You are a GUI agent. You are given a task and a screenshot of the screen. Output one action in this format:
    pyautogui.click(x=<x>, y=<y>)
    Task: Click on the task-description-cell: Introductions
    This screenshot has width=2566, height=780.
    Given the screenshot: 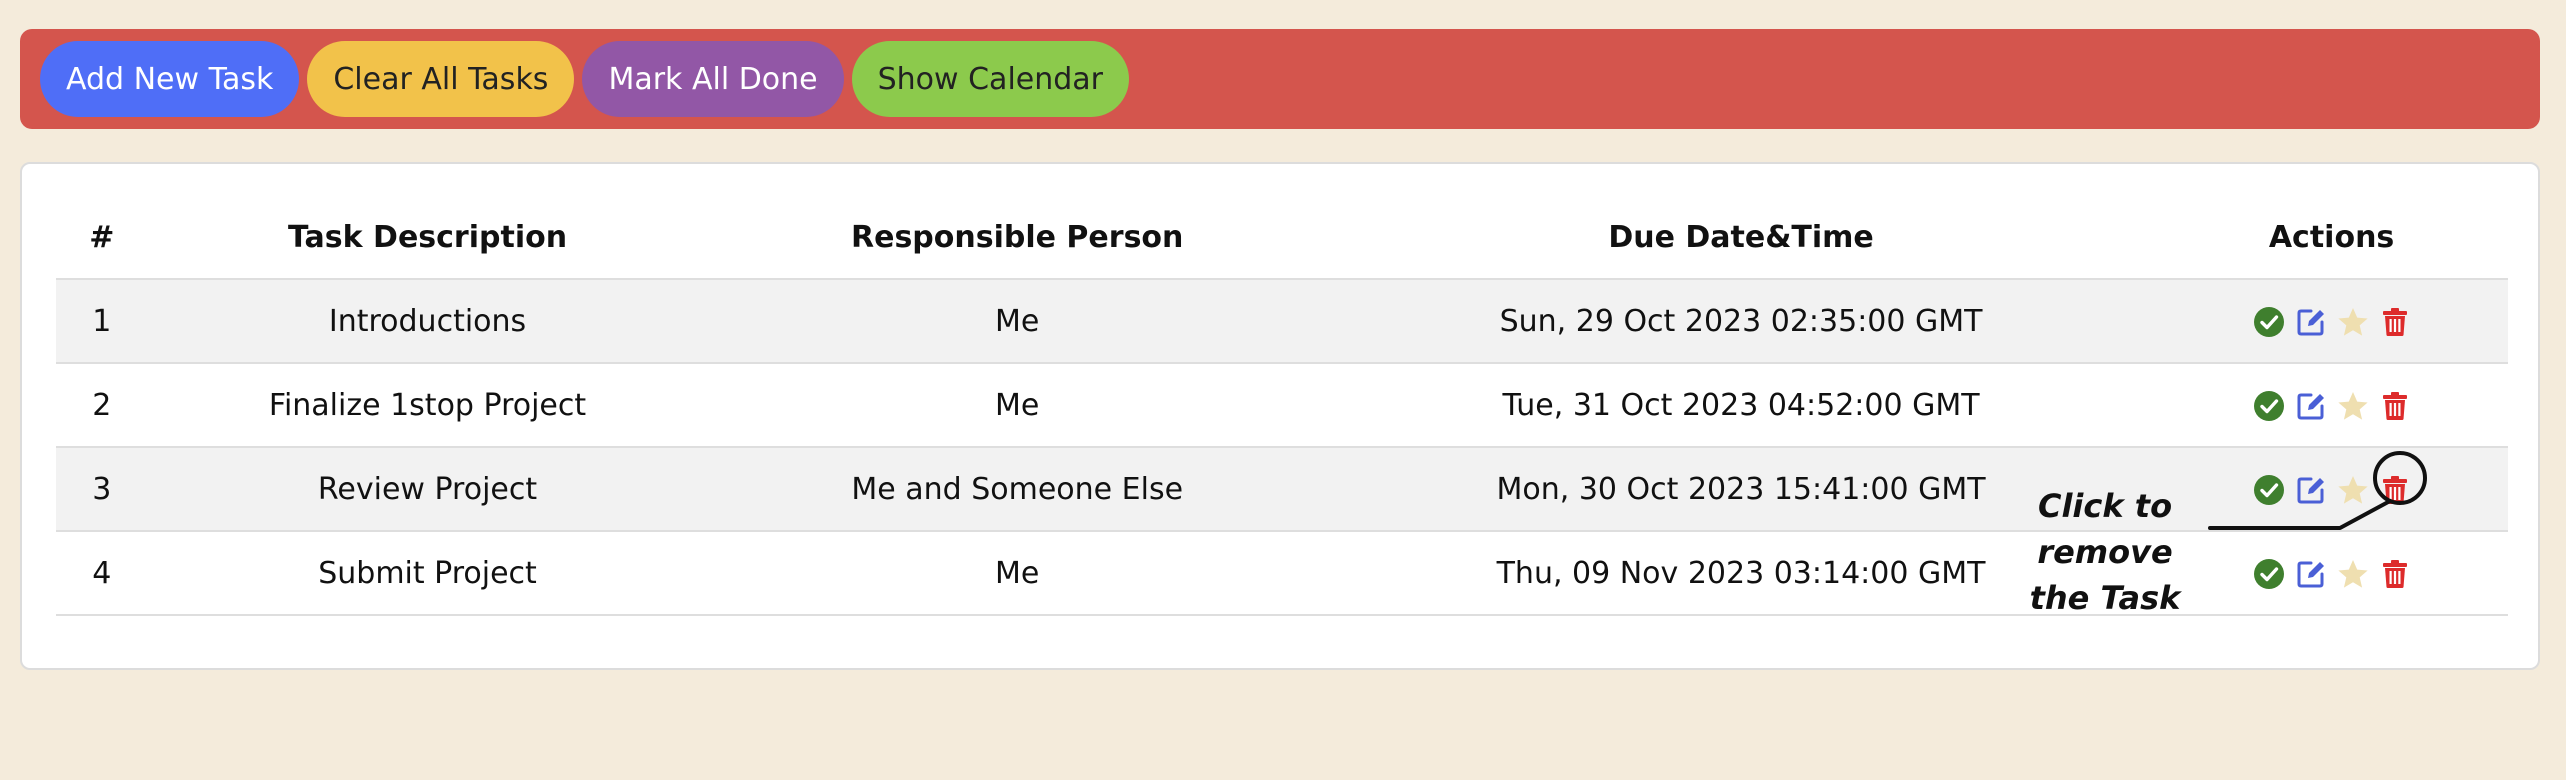 What is the action you would take?
    pyautogui.click(x=427, y=321)
    